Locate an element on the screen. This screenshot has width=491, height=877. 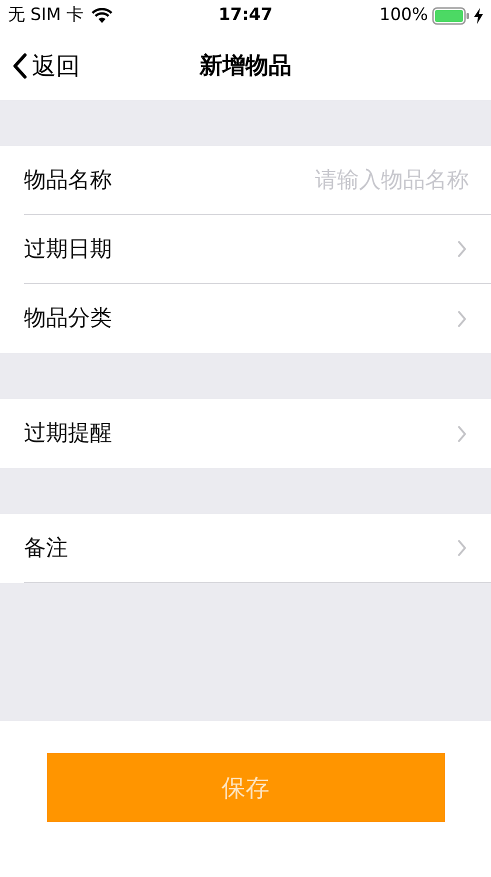
battery-icon is located at coordinates (451, 16).